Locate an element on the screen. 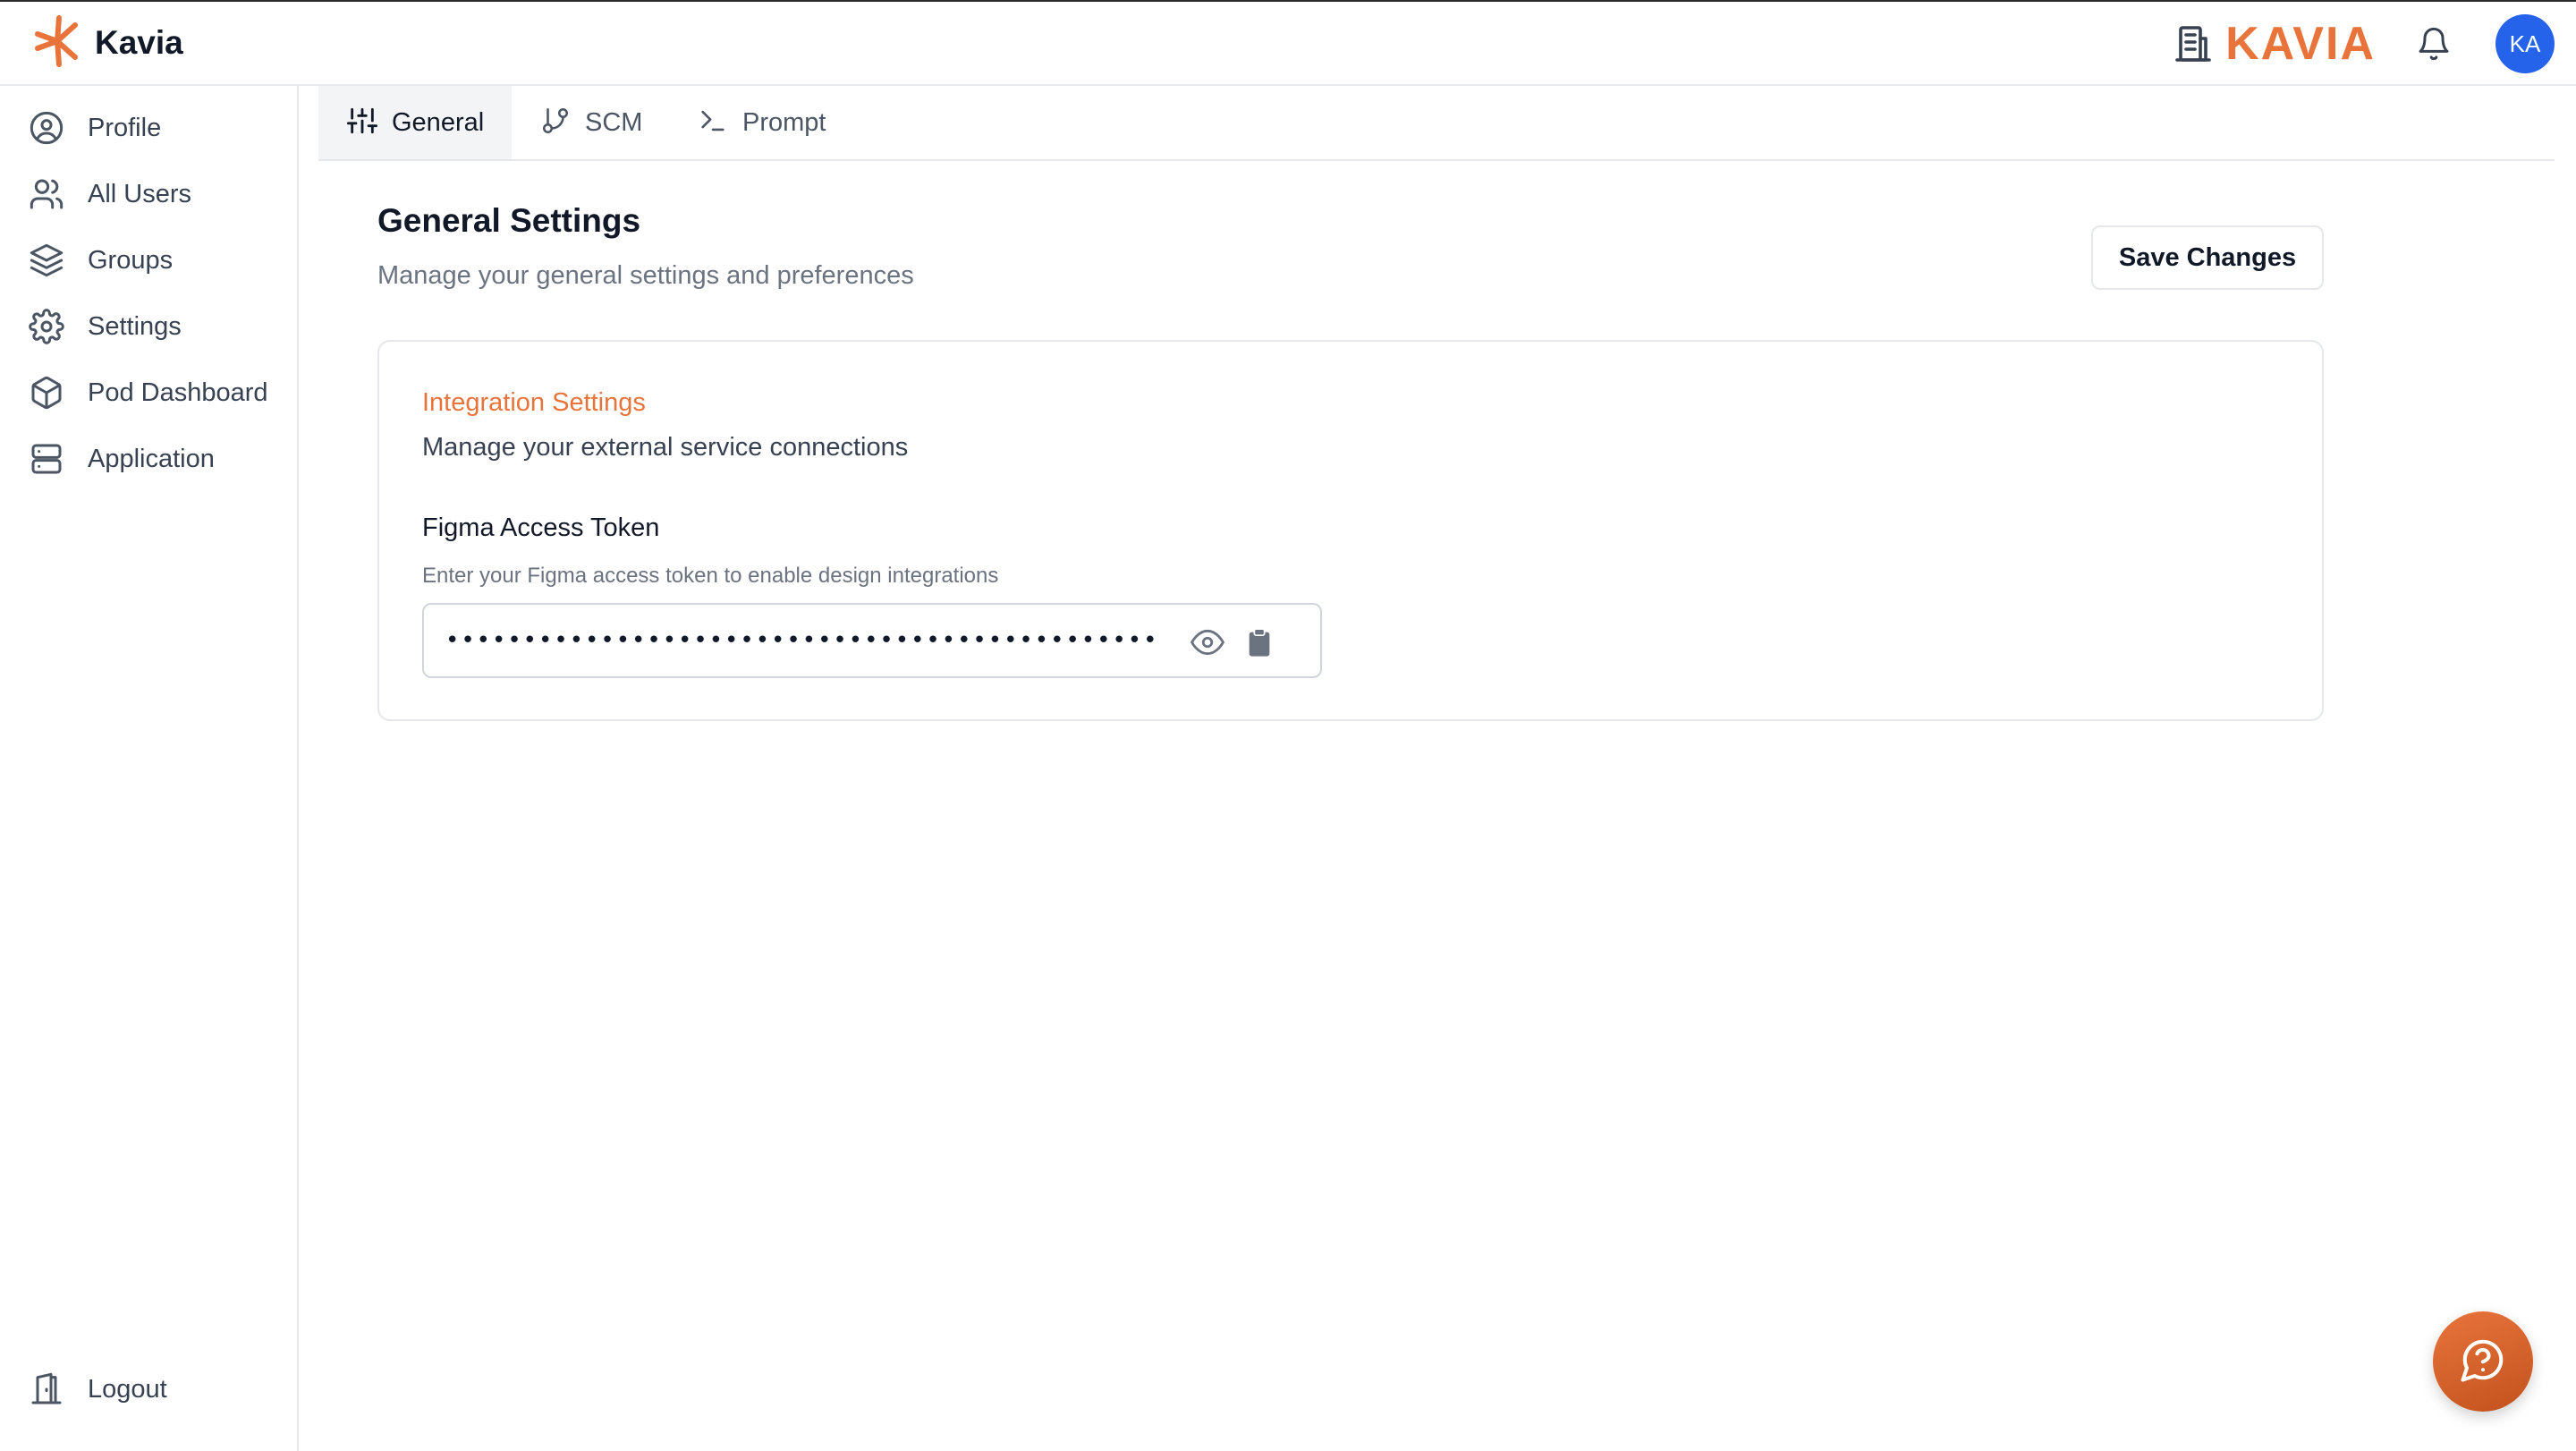  server-icon is located at coordinates (46, 459).